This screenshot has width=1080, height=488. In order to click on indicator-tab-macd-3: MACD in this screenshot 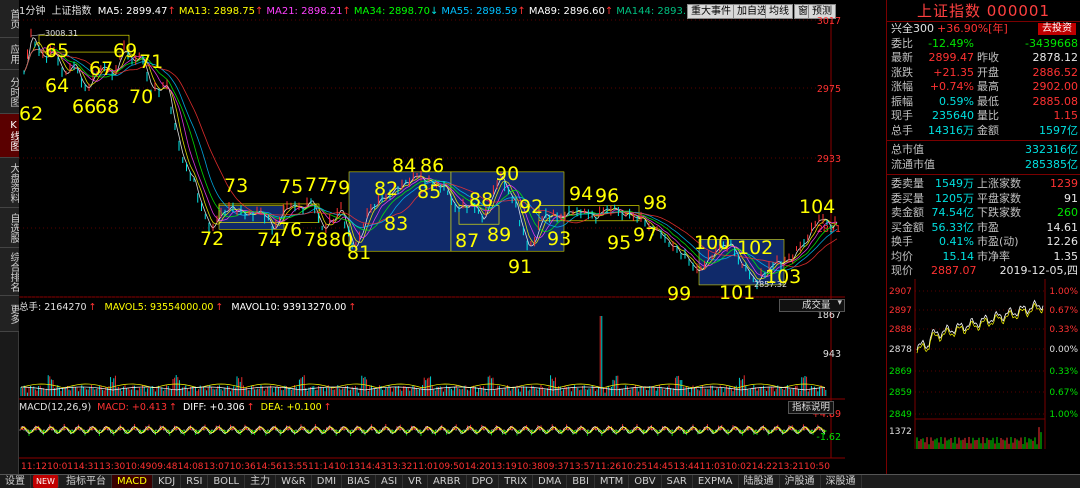, I will do `click(132, 481)`.